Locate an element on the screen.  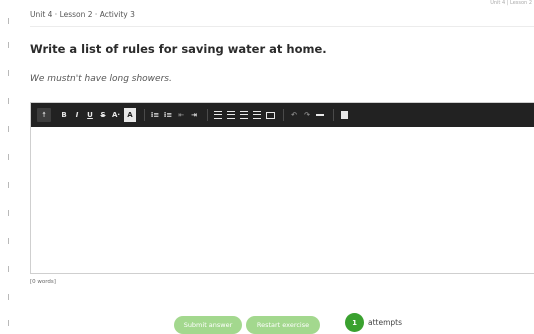
align-justify-button is located at coordinates (257, 115).